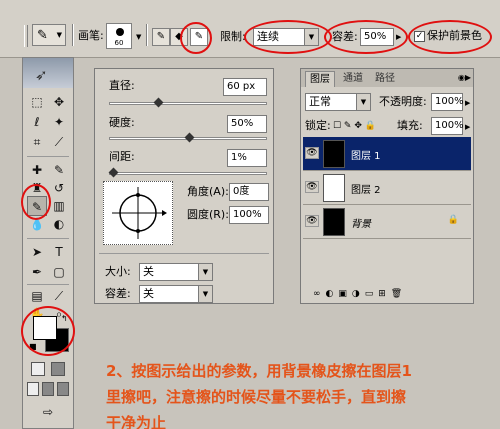  I want to click on tolerance-input: 50%, so click(377, 37).